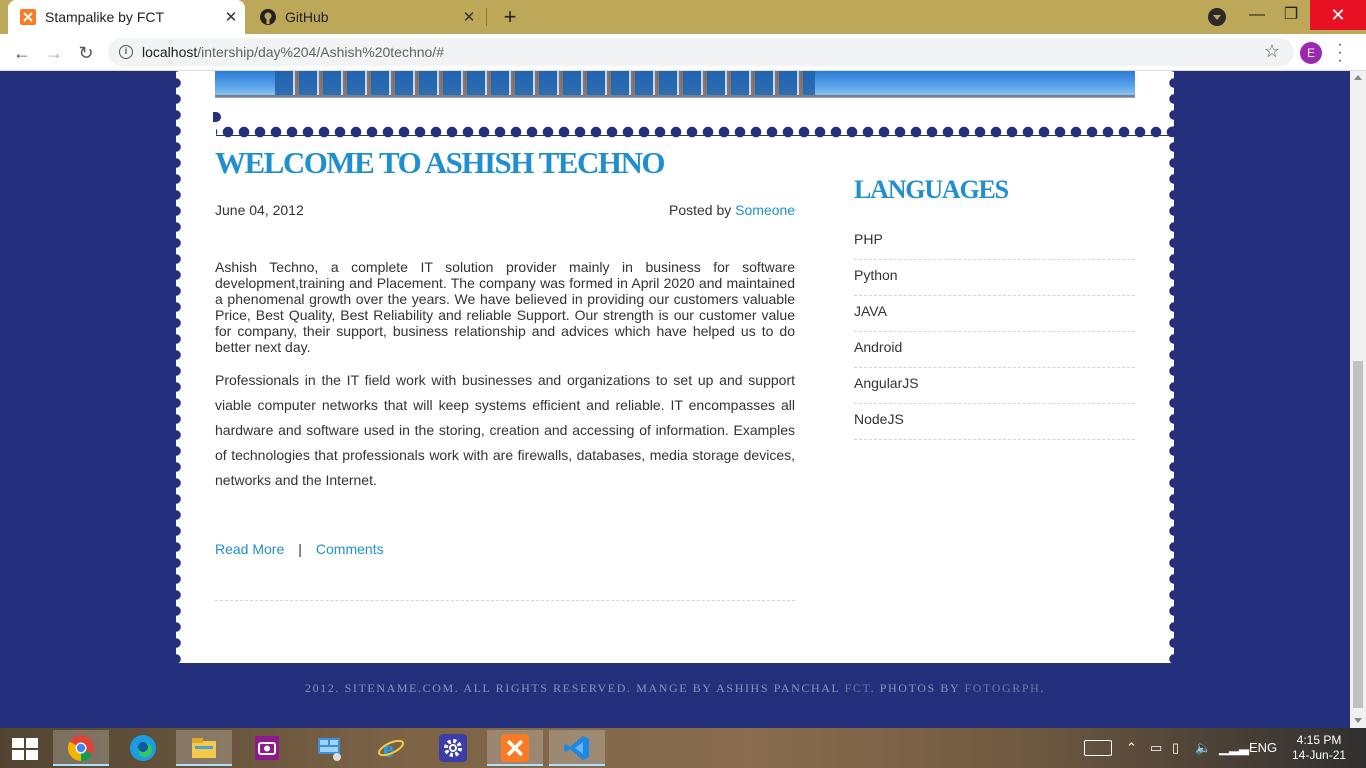  Describe the element at coordinates (1319, 740) in the screenshot. I see `clock-time: 4:15 PM` at that location.